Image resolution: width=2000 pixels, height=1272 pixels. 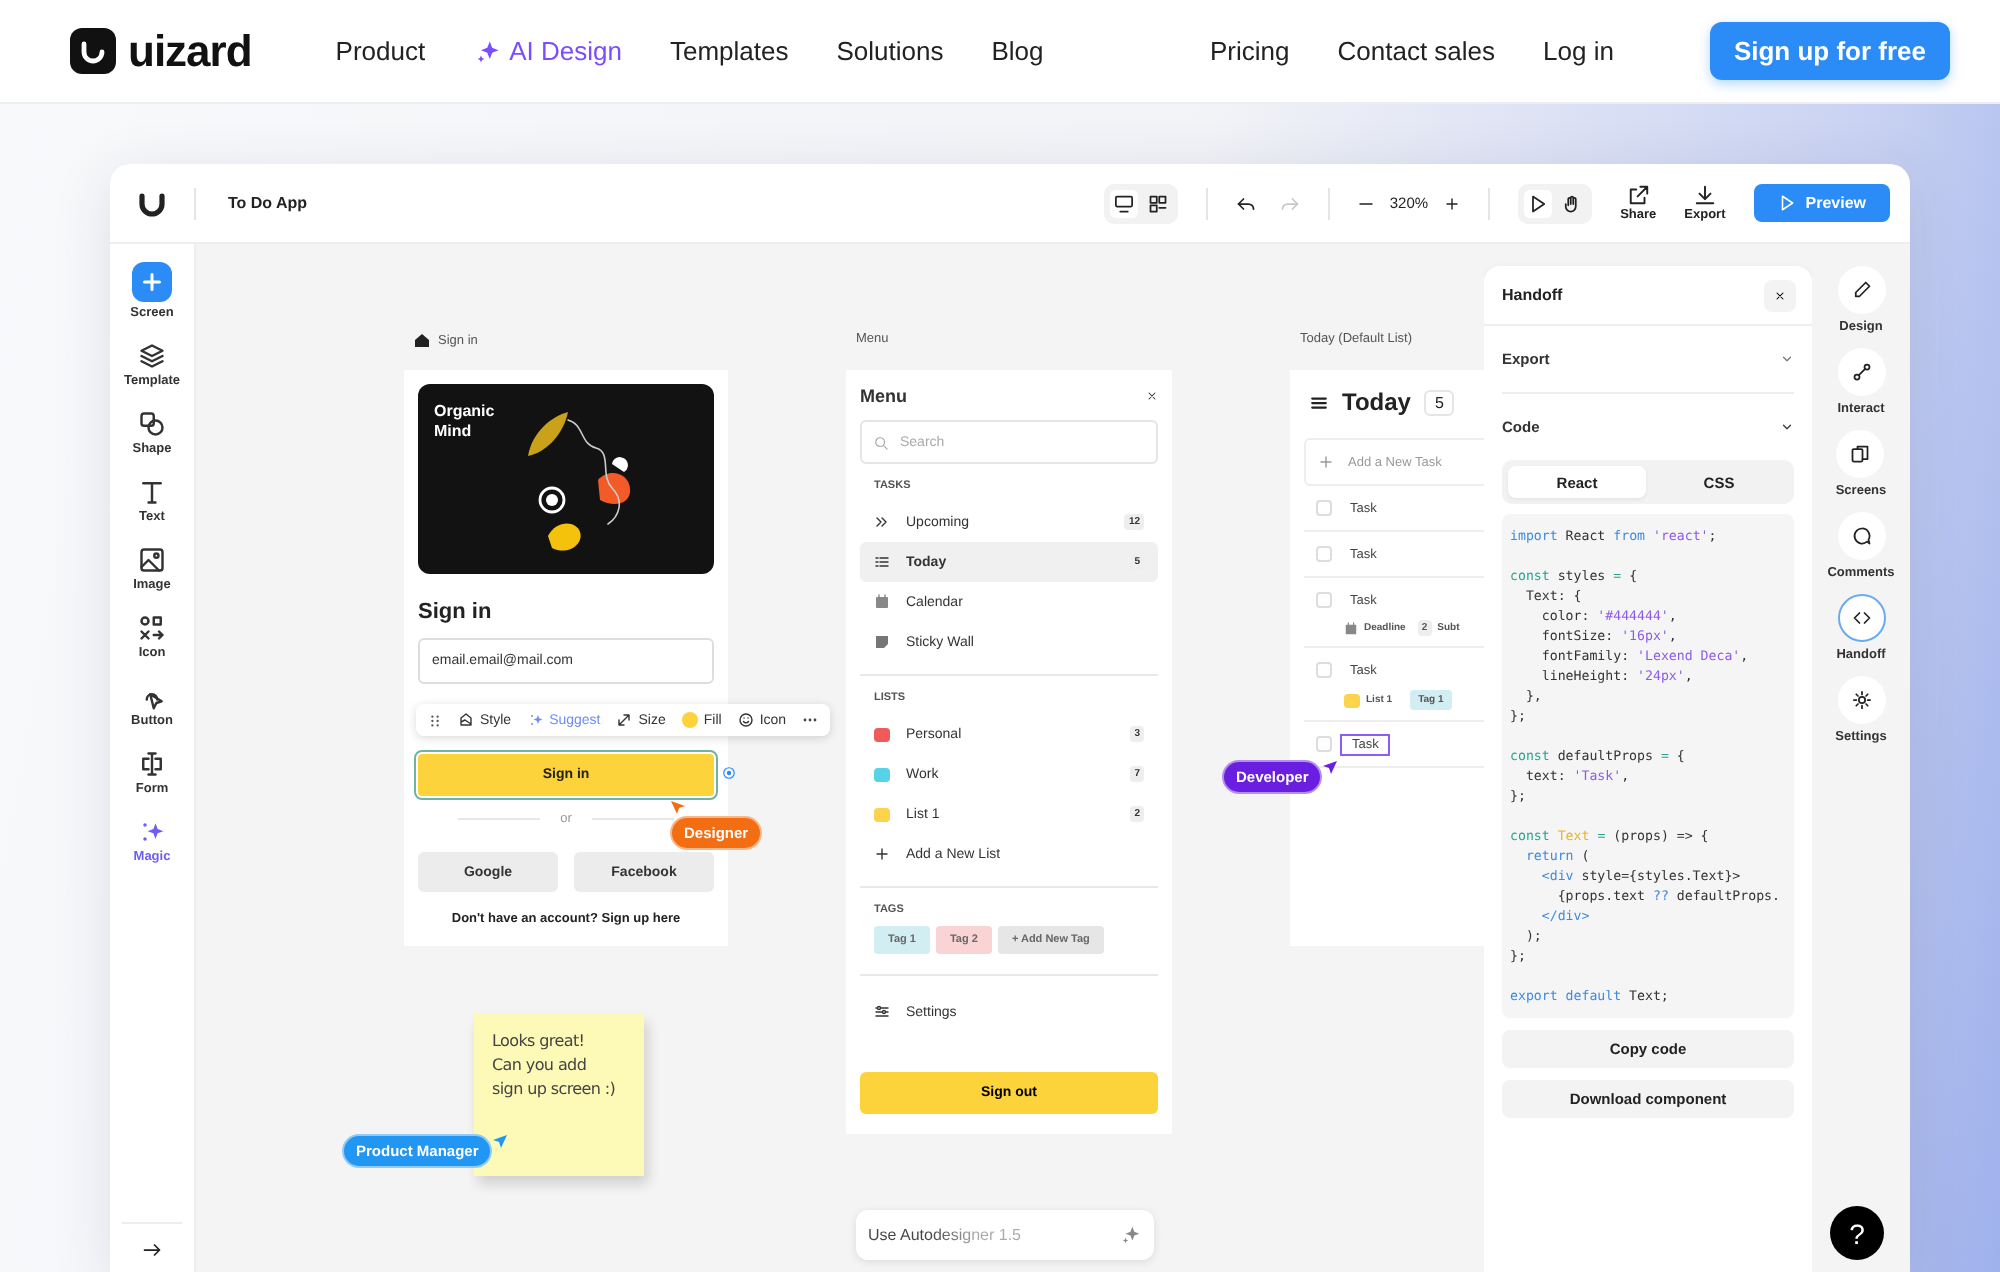 I want to click on panel-title: Handoff, so click(x=1532, y=295).